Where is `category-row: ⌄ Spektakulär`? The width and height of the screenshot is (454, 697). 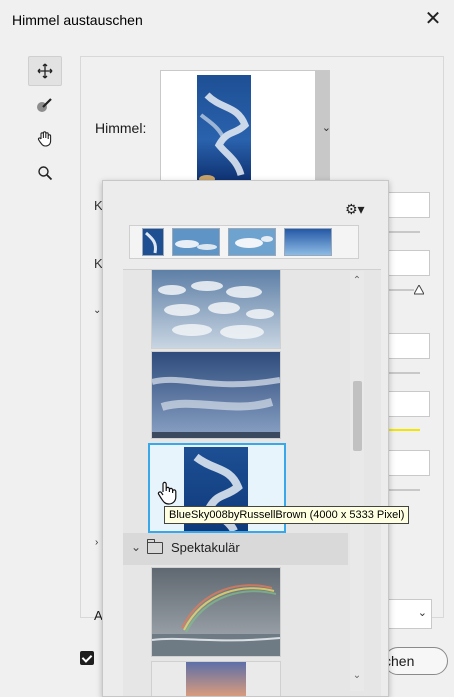
category-row: ⌄ Spektakulär is located at coordinates (235, 549).